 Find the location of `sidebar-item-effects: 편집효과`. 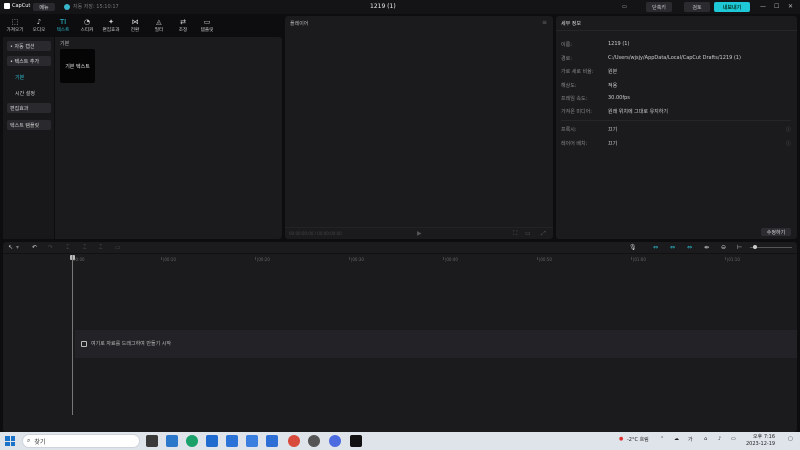

sidebar-item-effects: 편집효과 is located at coordinates (29, 108).